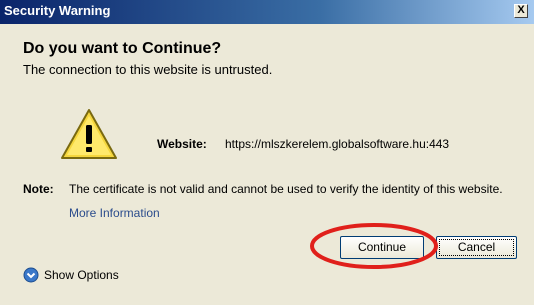 This screenshot has height=305, width=534. What do you see at coordinates (114, 213) in the screenshot?
I see `more-information-link: More Information` at bounding box center [114, 213].